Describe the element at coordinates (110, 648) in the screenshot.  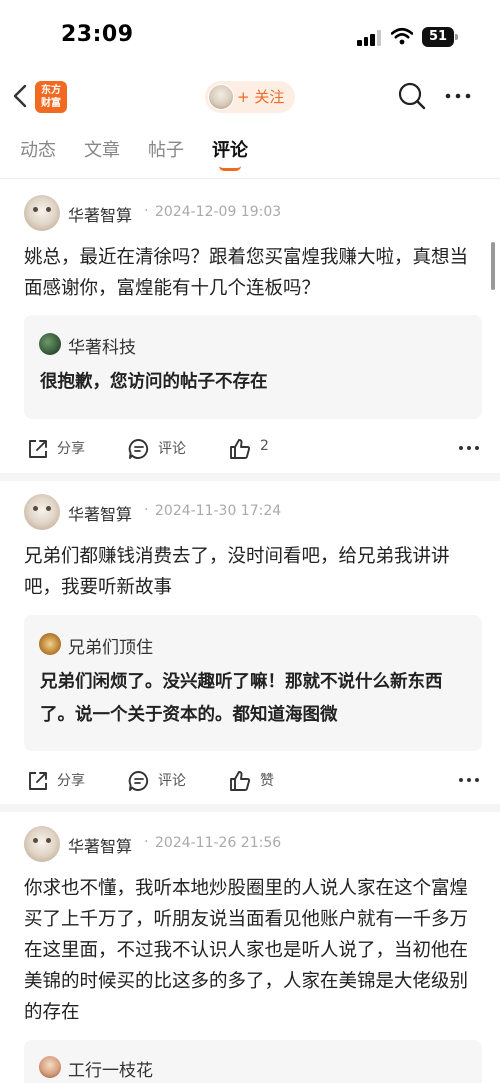
I see `quote-author-name: 兄弟们顶住` at that location.